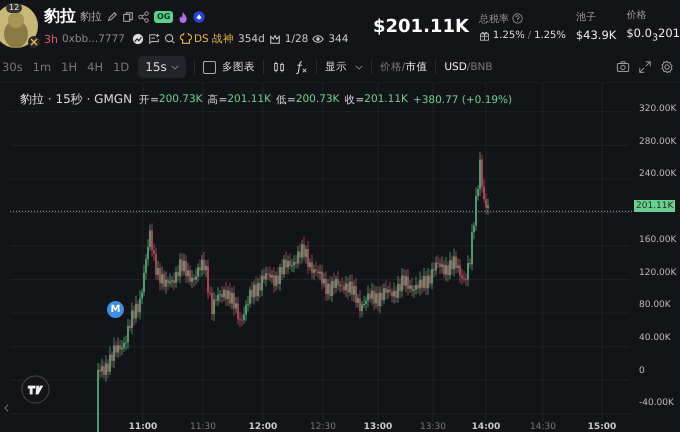 This screenshot has width=680, height=432. Describe the element at coordinates (251, 39) in the screenshot. I see `rank-days: 354d` at that location.